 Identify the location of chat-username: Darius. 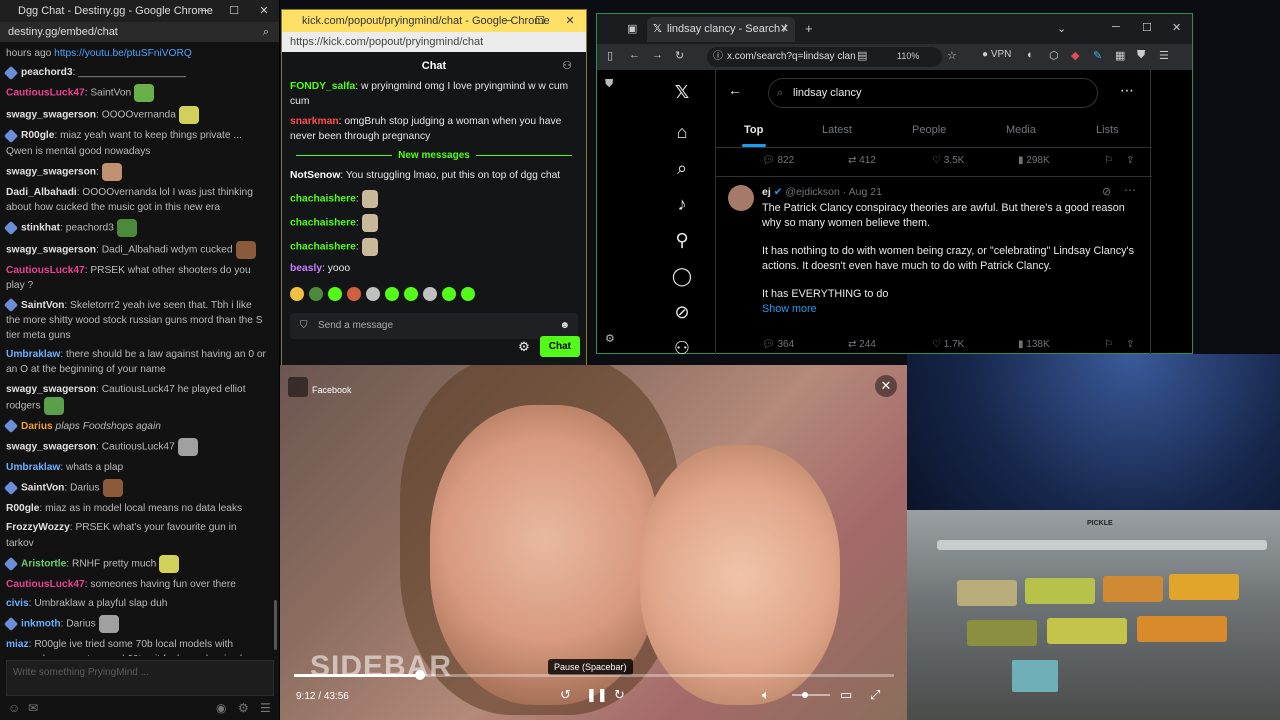
(37, 426).